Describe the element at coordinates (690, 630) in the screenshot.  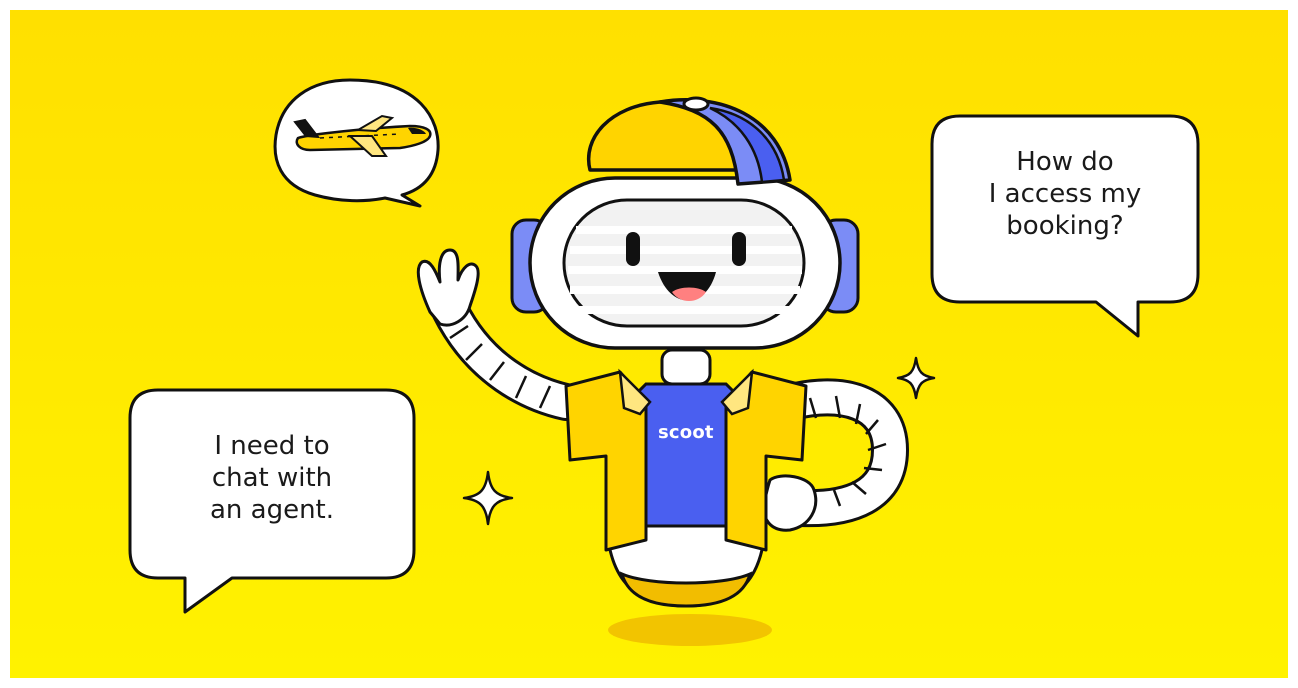
I see `mascot-shadow` at that location.